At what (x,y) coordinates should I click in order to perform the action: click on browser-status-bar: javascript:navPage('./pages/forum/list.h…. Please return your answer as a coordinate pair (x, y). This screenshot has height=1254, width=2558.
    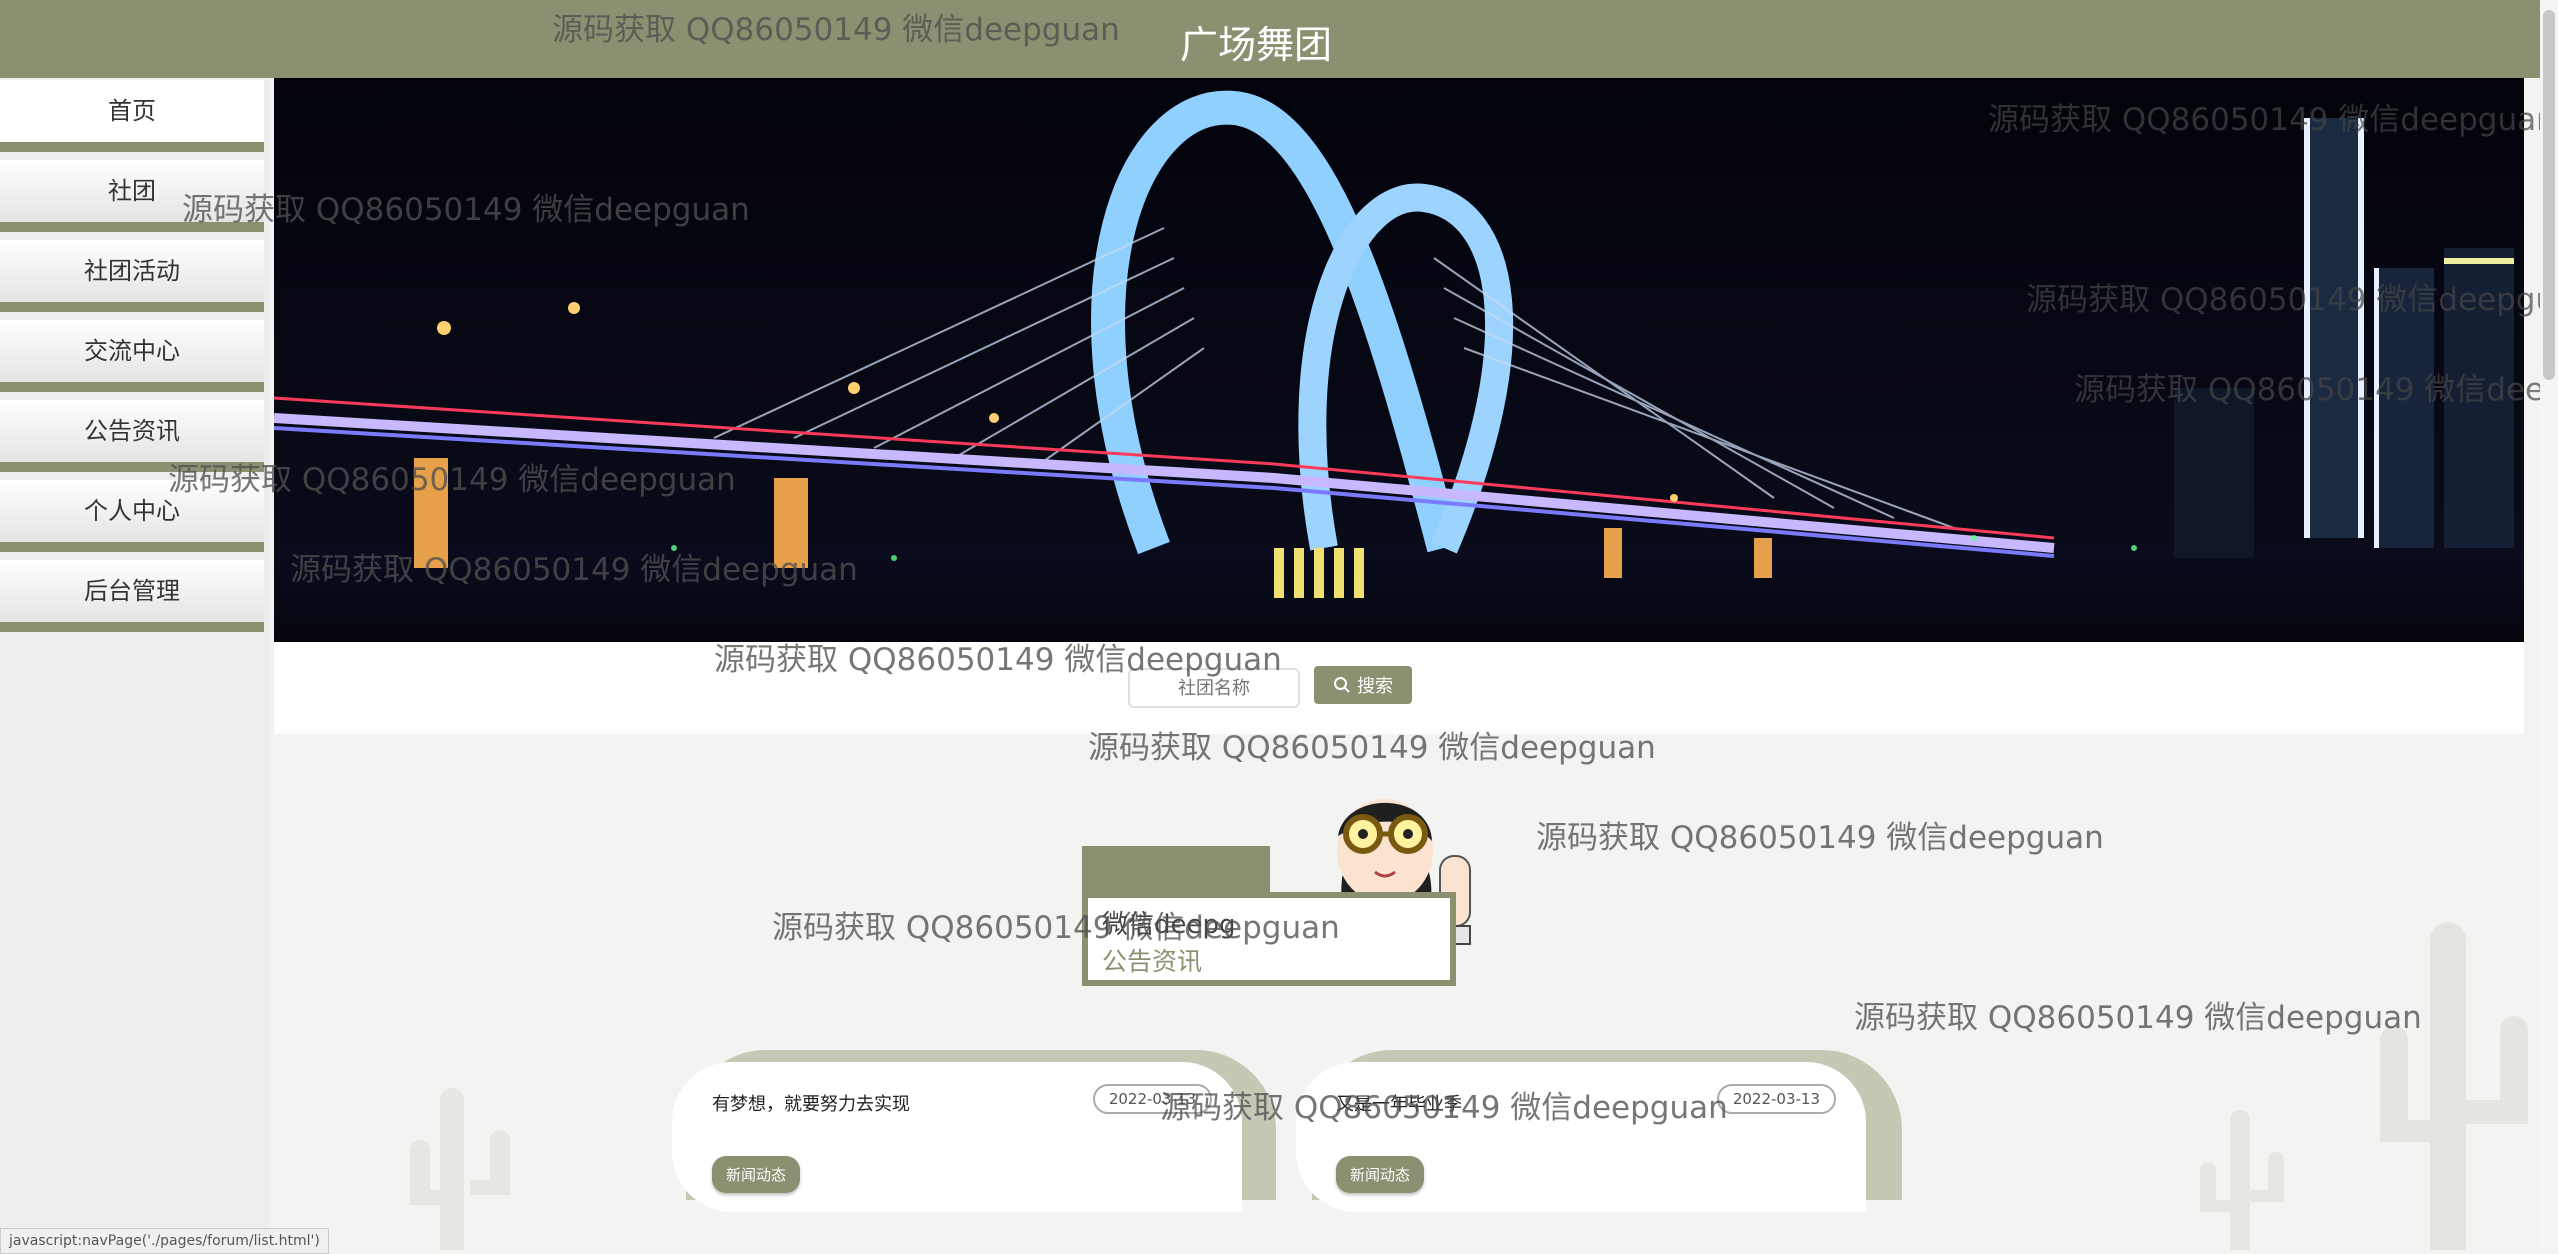
    Looking at the image, I should click on (164, 1241).